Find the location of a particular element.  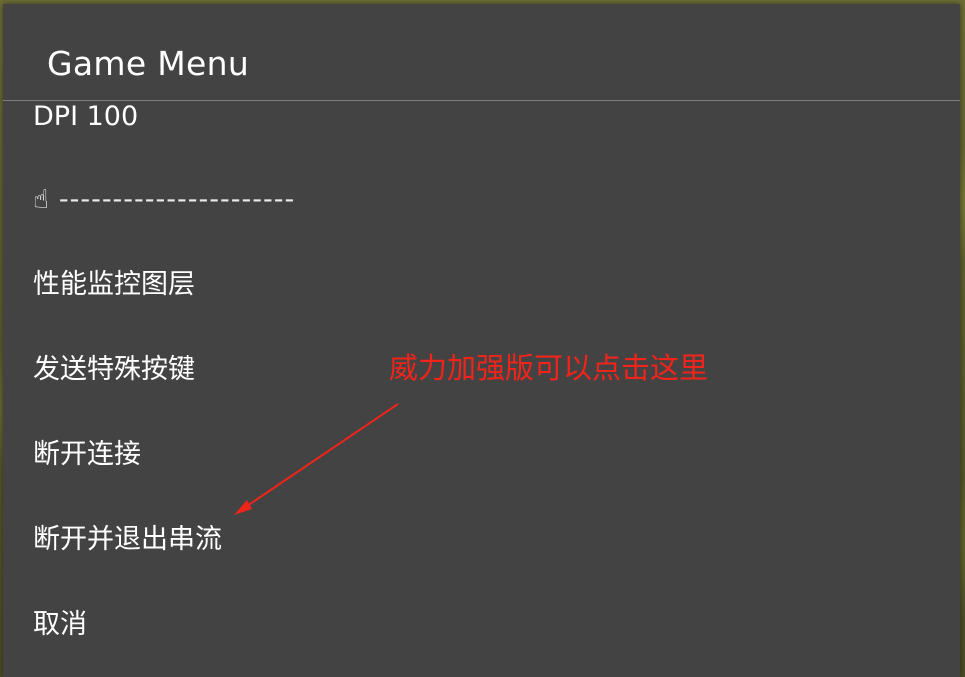

menu-item-performance-overlay: 性能监控图层 is located at coordinates (481, 285).